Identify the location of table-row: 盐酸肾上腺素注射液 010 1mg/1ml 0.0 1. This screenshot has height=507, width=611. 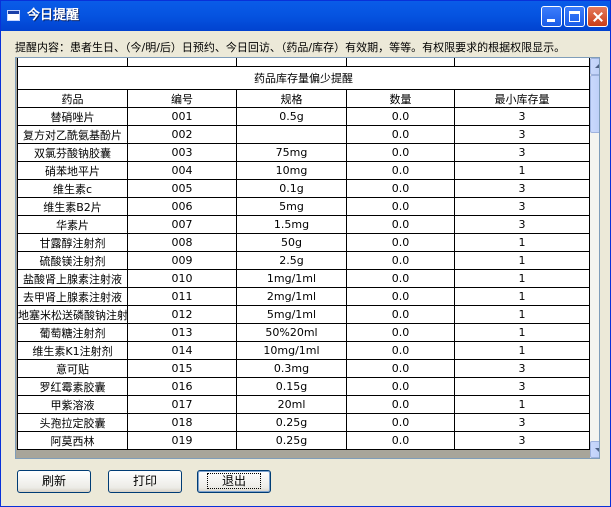
(303, 278).